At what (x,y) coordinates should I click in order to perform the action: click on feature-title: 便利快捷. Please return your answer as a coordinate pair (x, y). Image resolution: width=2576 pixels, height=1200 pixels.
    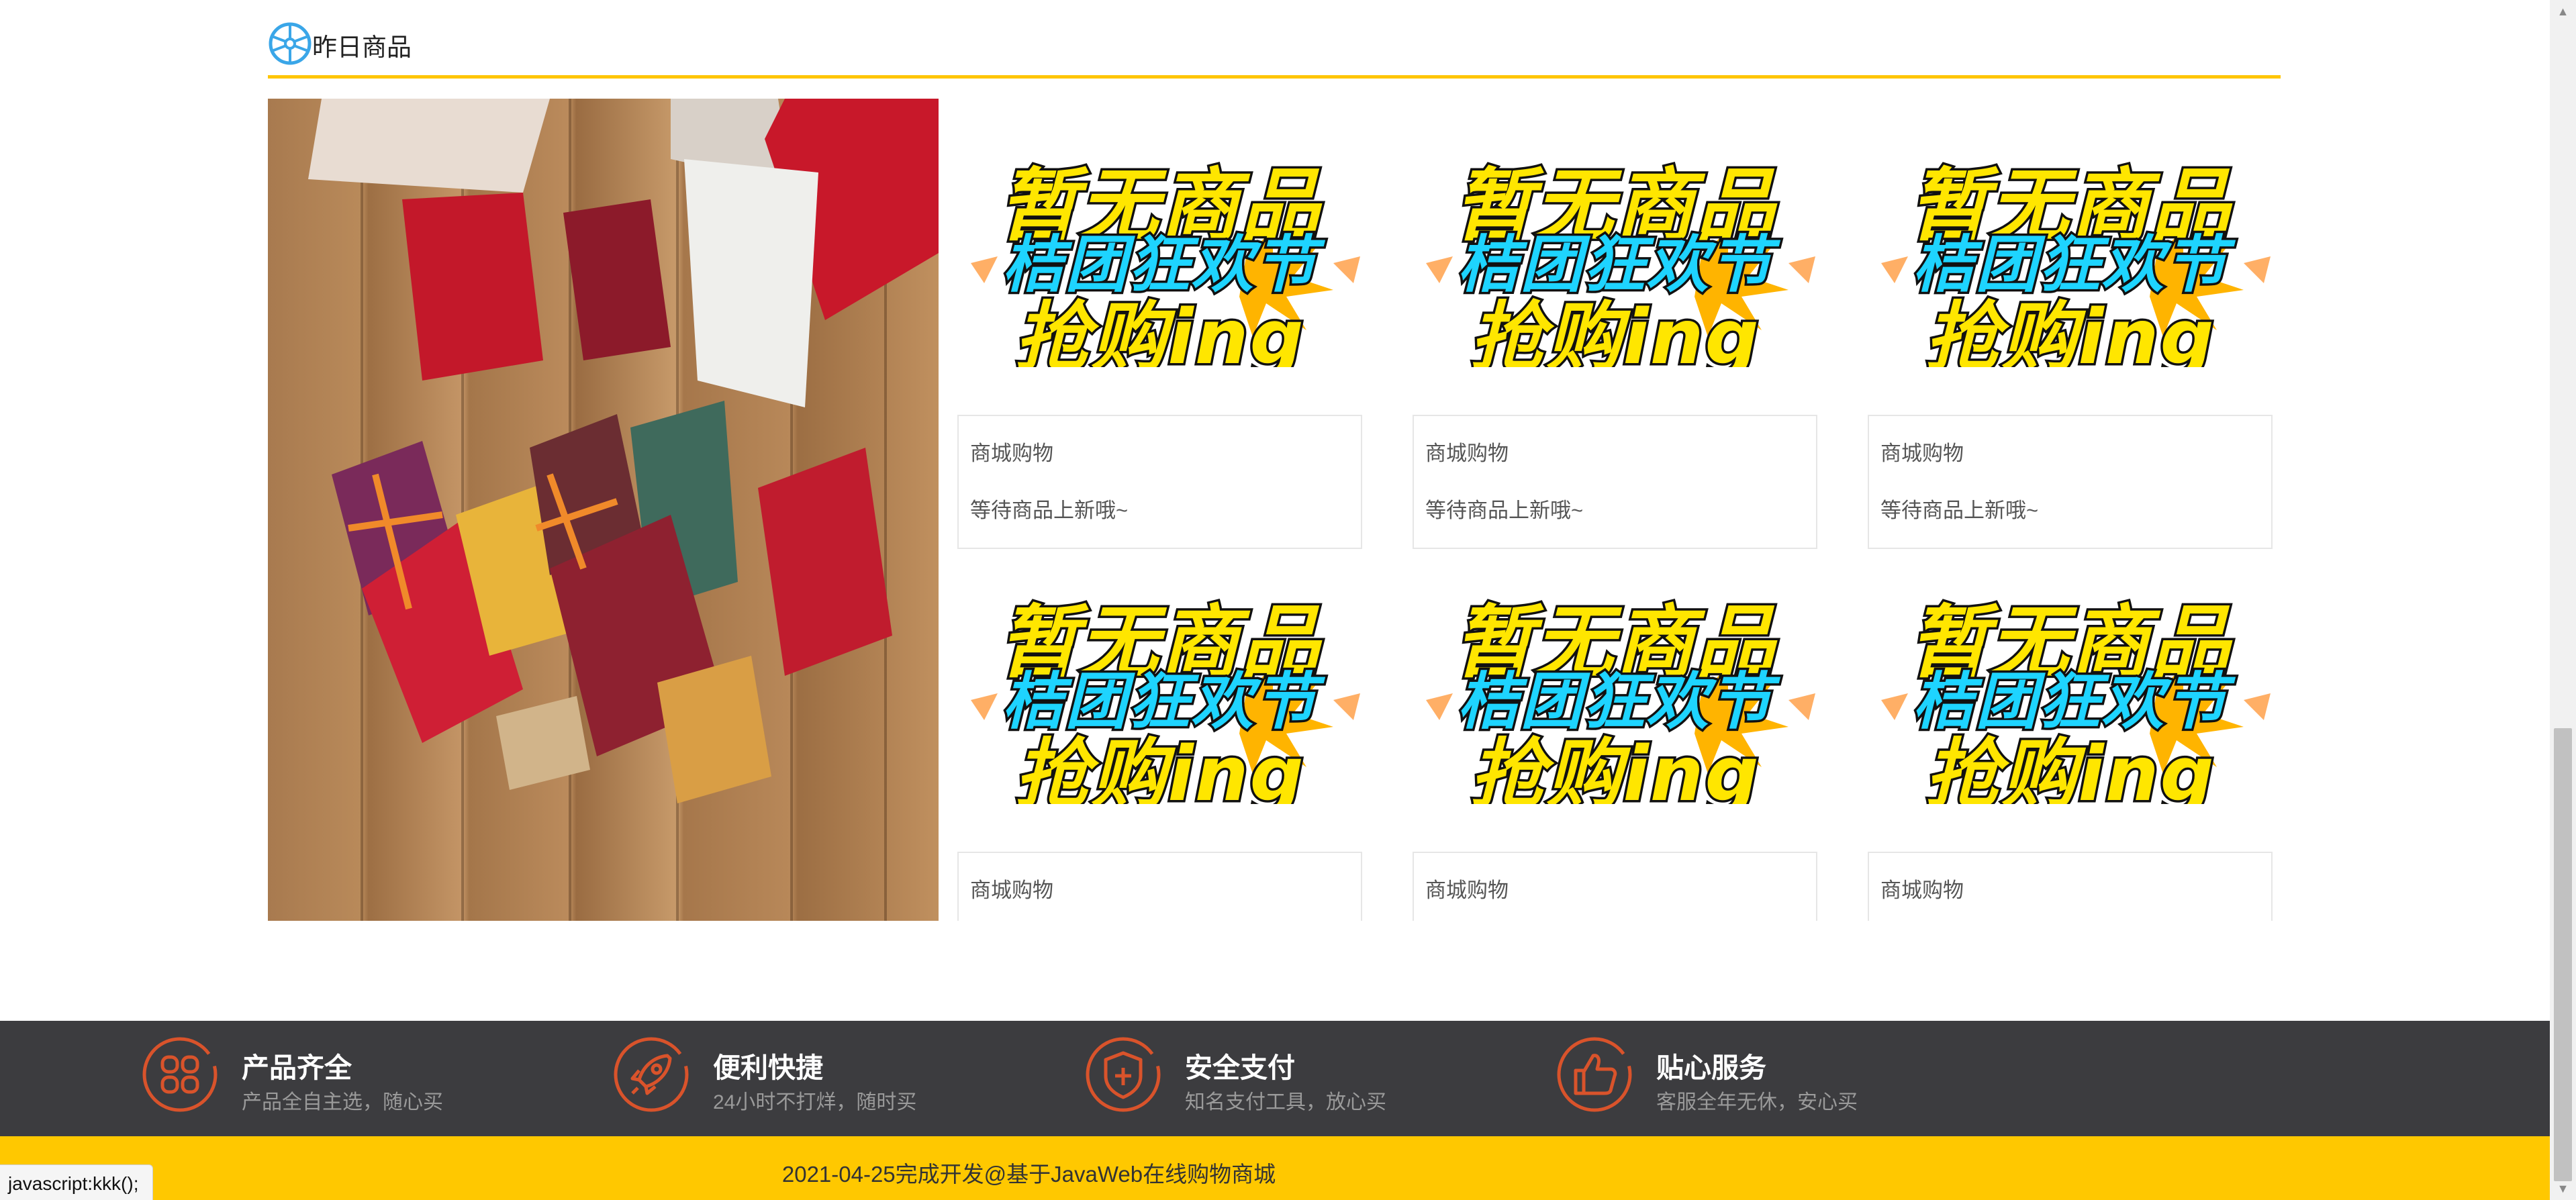
    Looking at the image, I should click on (768, 1067).